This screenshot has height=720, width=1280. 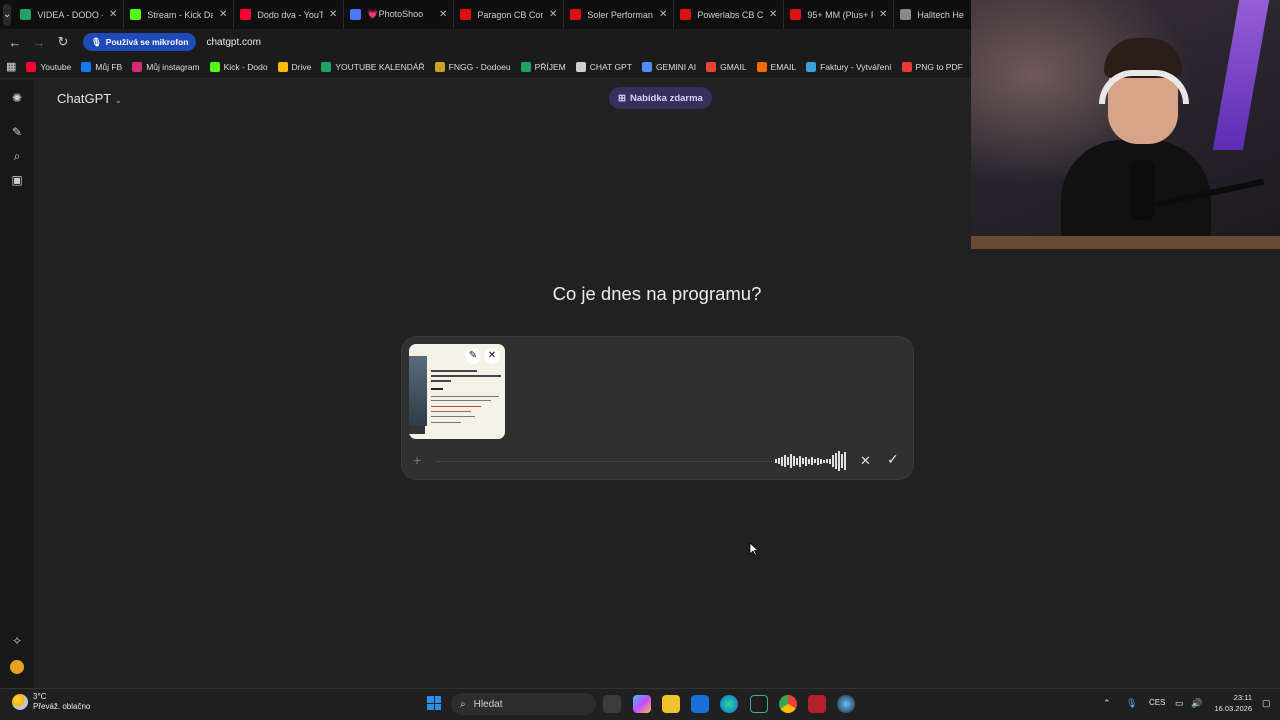 I want to click on outlook-icon, so click(x=700, y=704).